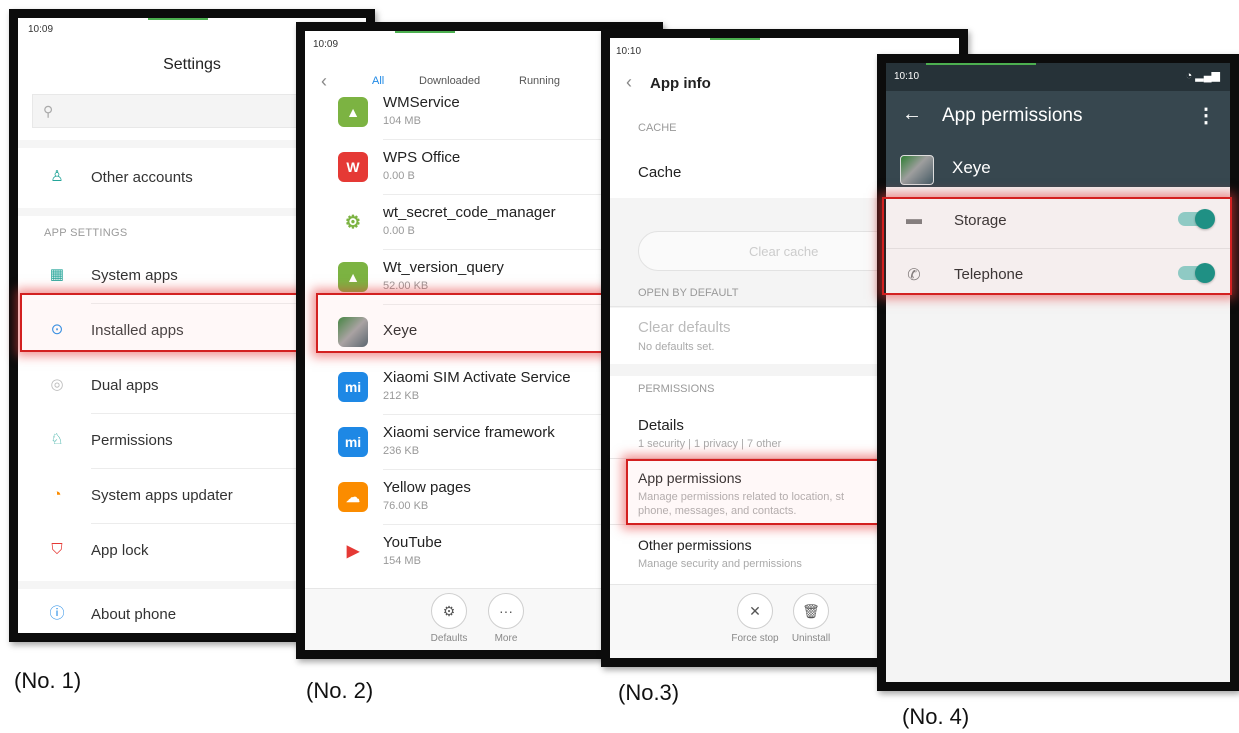  I want to click on highlight-app-permissions, so click(754, 492).